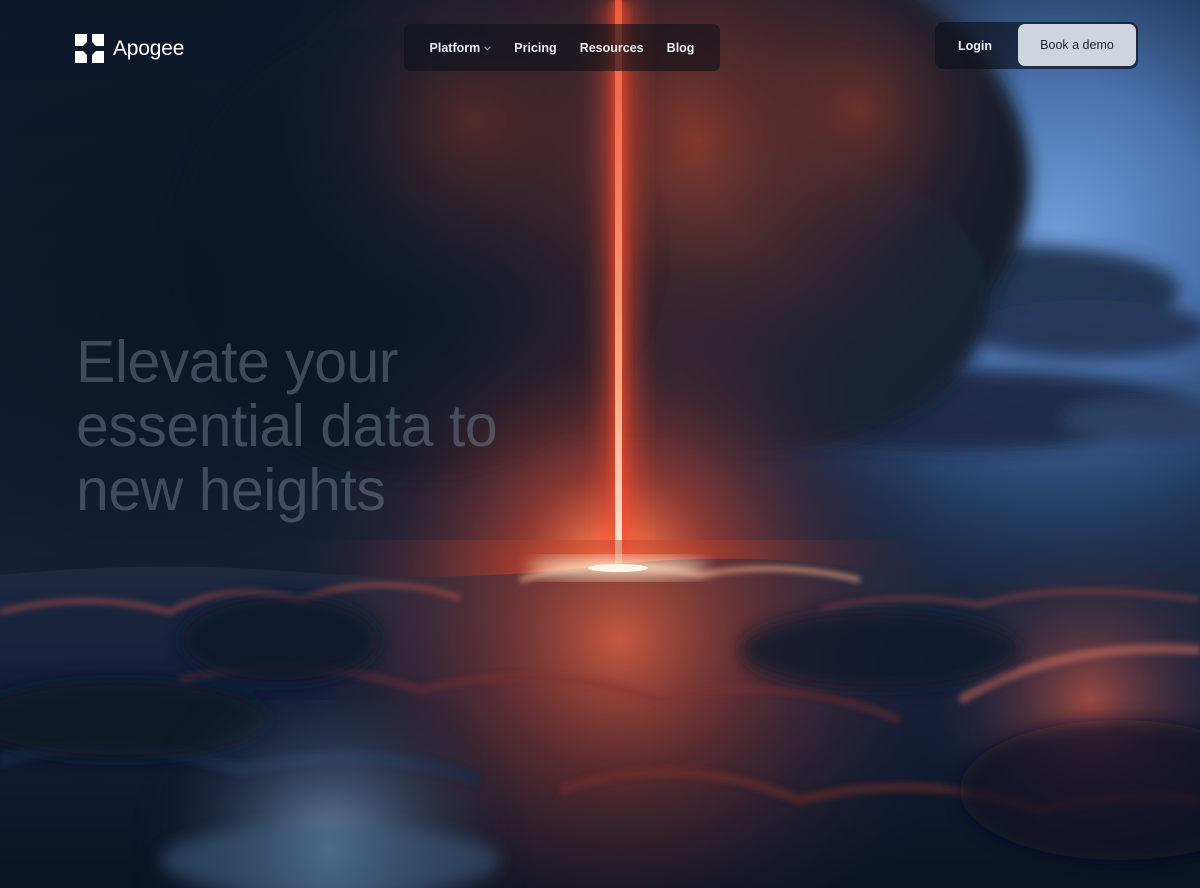 The height and width of the screenshot is (888, 1200). I want to click on login-button: Login, so click(975, 45).